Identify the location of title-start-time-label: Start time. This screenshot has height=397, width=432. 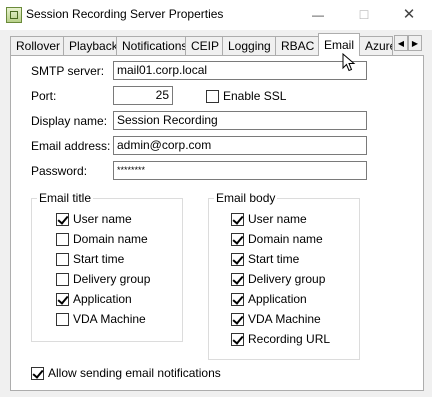
(98, 259).